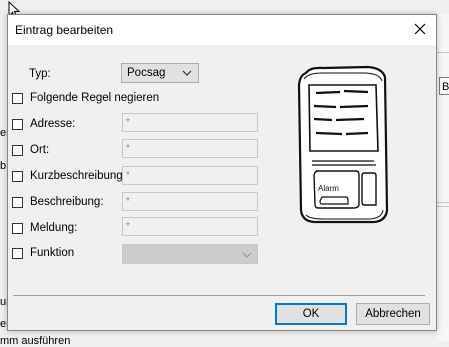 This screenshot has height=347, width=449. I want to click on type-select: Pocsag, so click(160, 73).